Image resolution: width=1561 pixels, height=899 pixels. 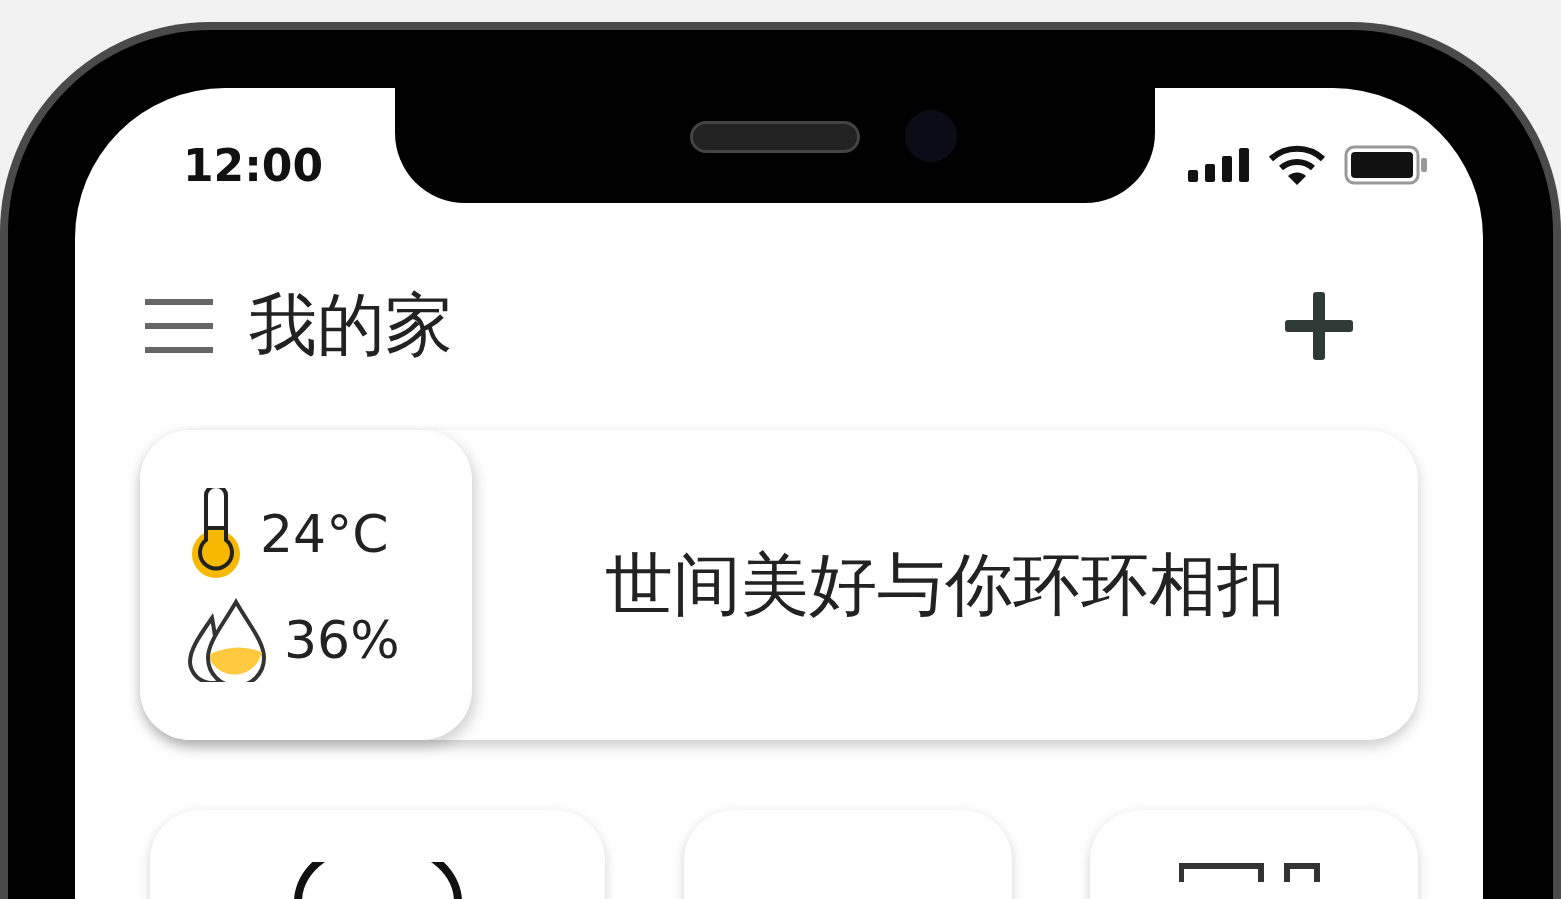 What do you see at coordinates (1386, 164) in the screenshot?
I see `battery-icon` at bounding box center [1386, 164].